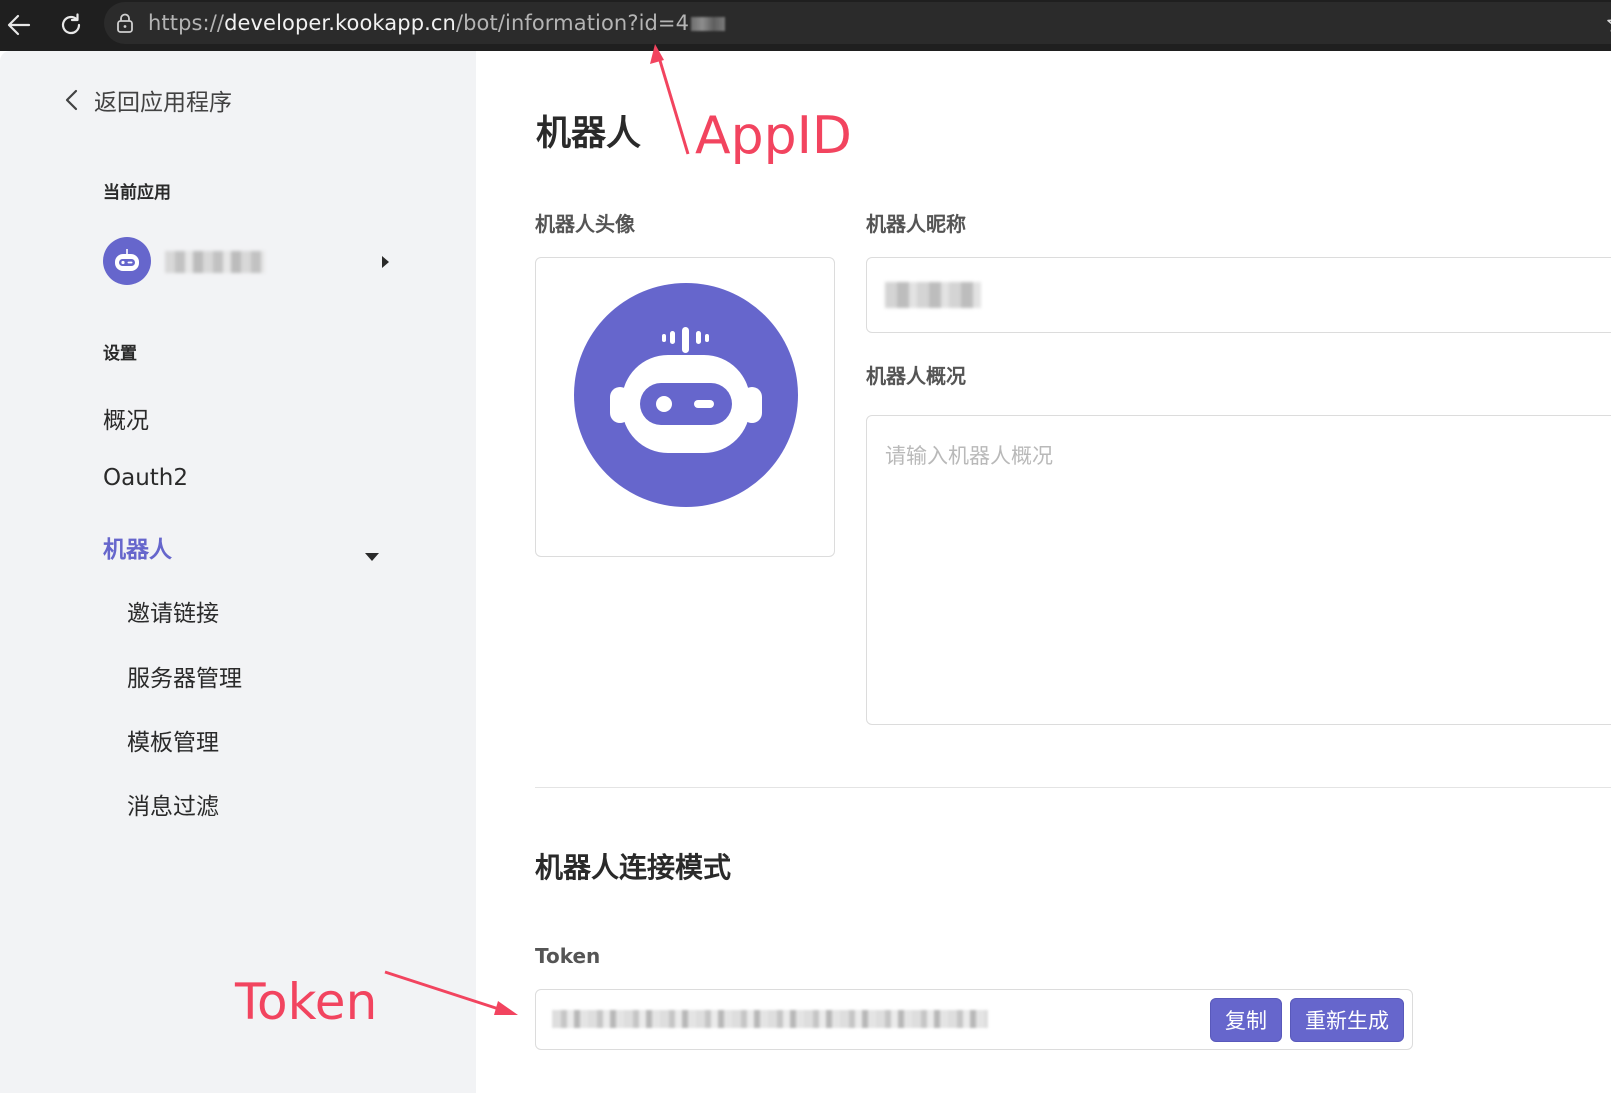  I want to click on copy-token-button: 复制, so click(1246, 1020).